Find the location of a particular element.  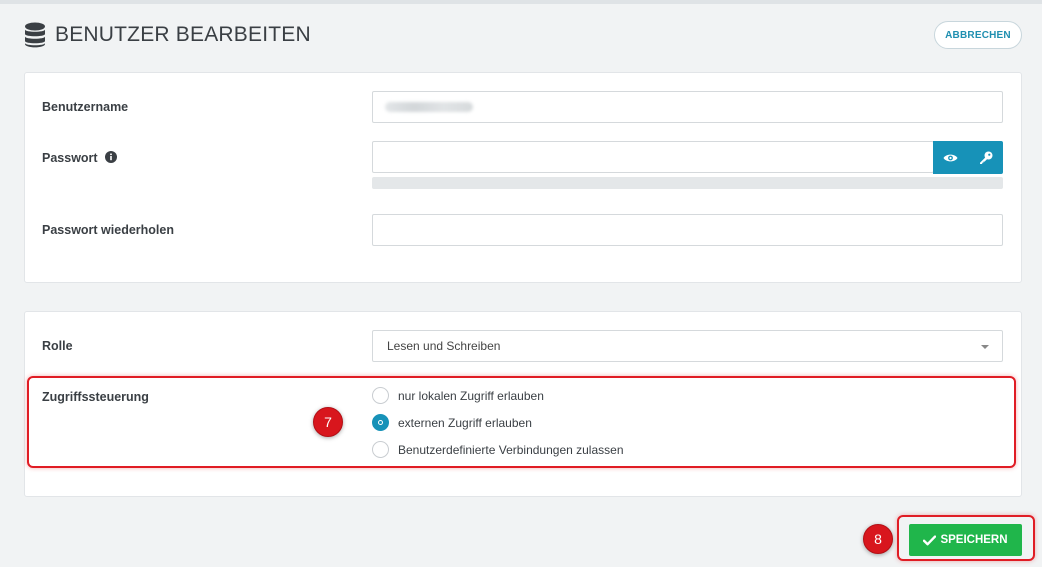

page-title-text: BENUTZER BEARBEITEN is located at coordinates (183, 34).